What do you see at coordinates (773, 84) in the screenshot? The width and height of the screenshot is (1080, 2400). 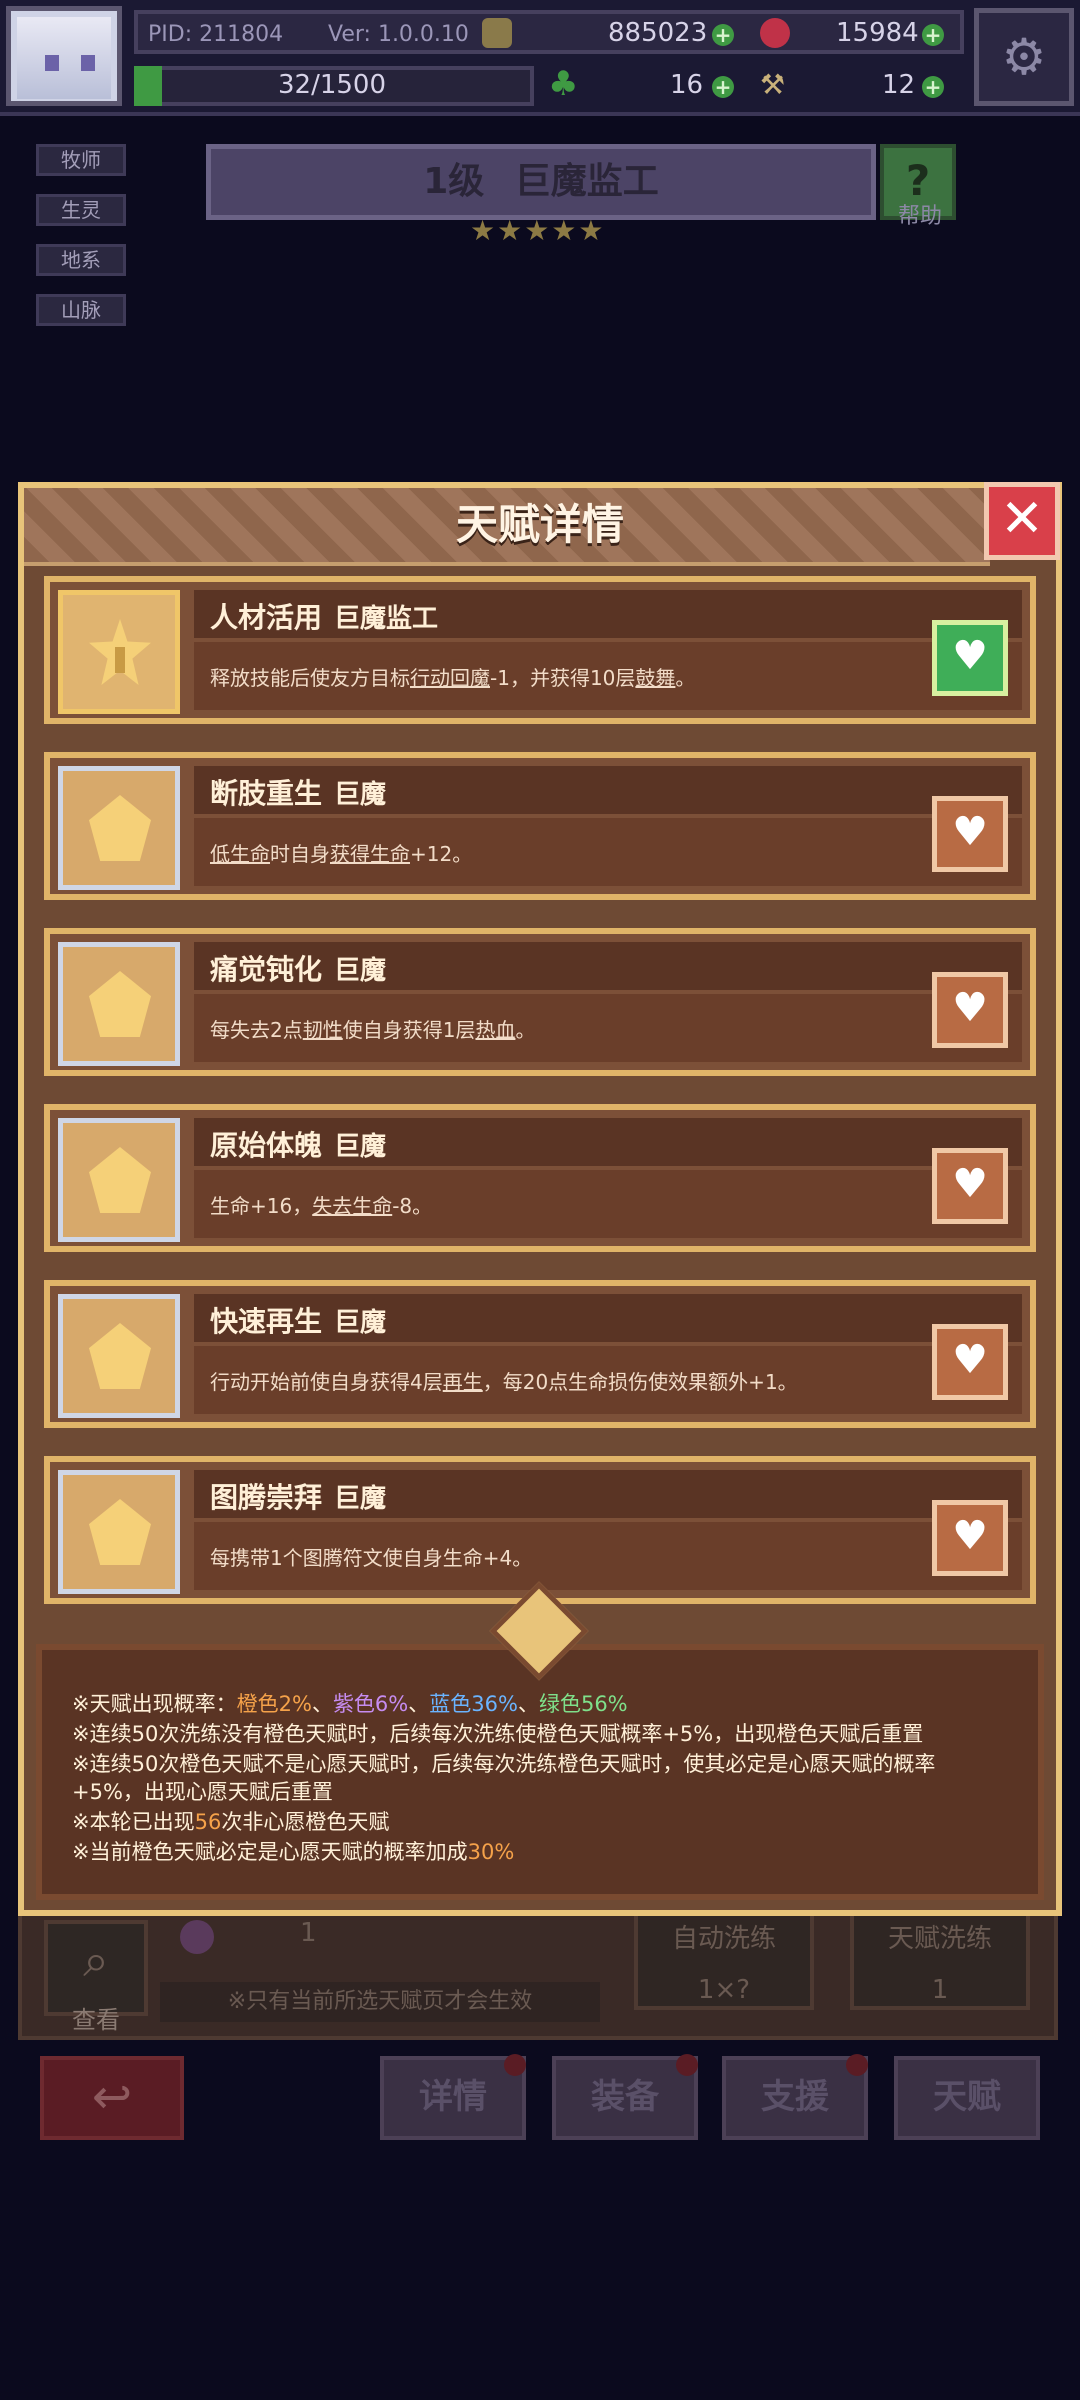 I see `shovel-icon: ⚒` at bounding box center [773, 84].